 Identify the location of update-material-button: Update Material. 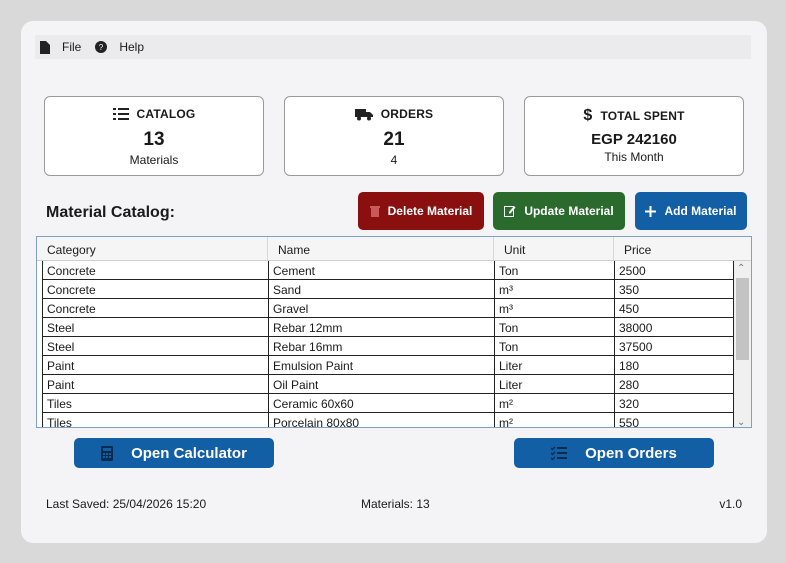
(559, 211).